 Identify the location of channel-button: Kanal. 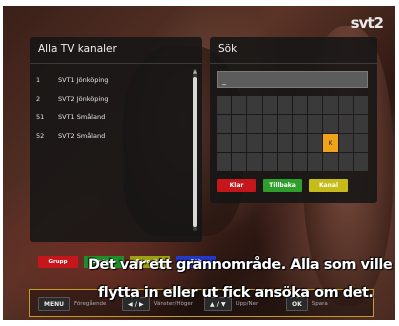
(328, 185).